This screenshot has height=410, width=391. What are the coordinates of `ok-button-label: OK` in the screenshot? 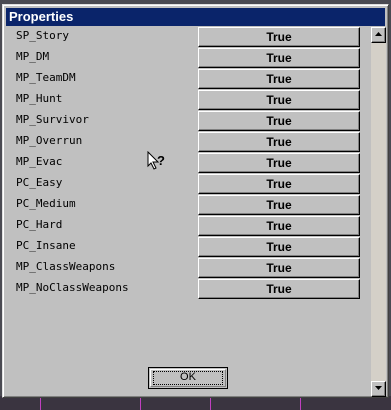 It's located at (188, 377).